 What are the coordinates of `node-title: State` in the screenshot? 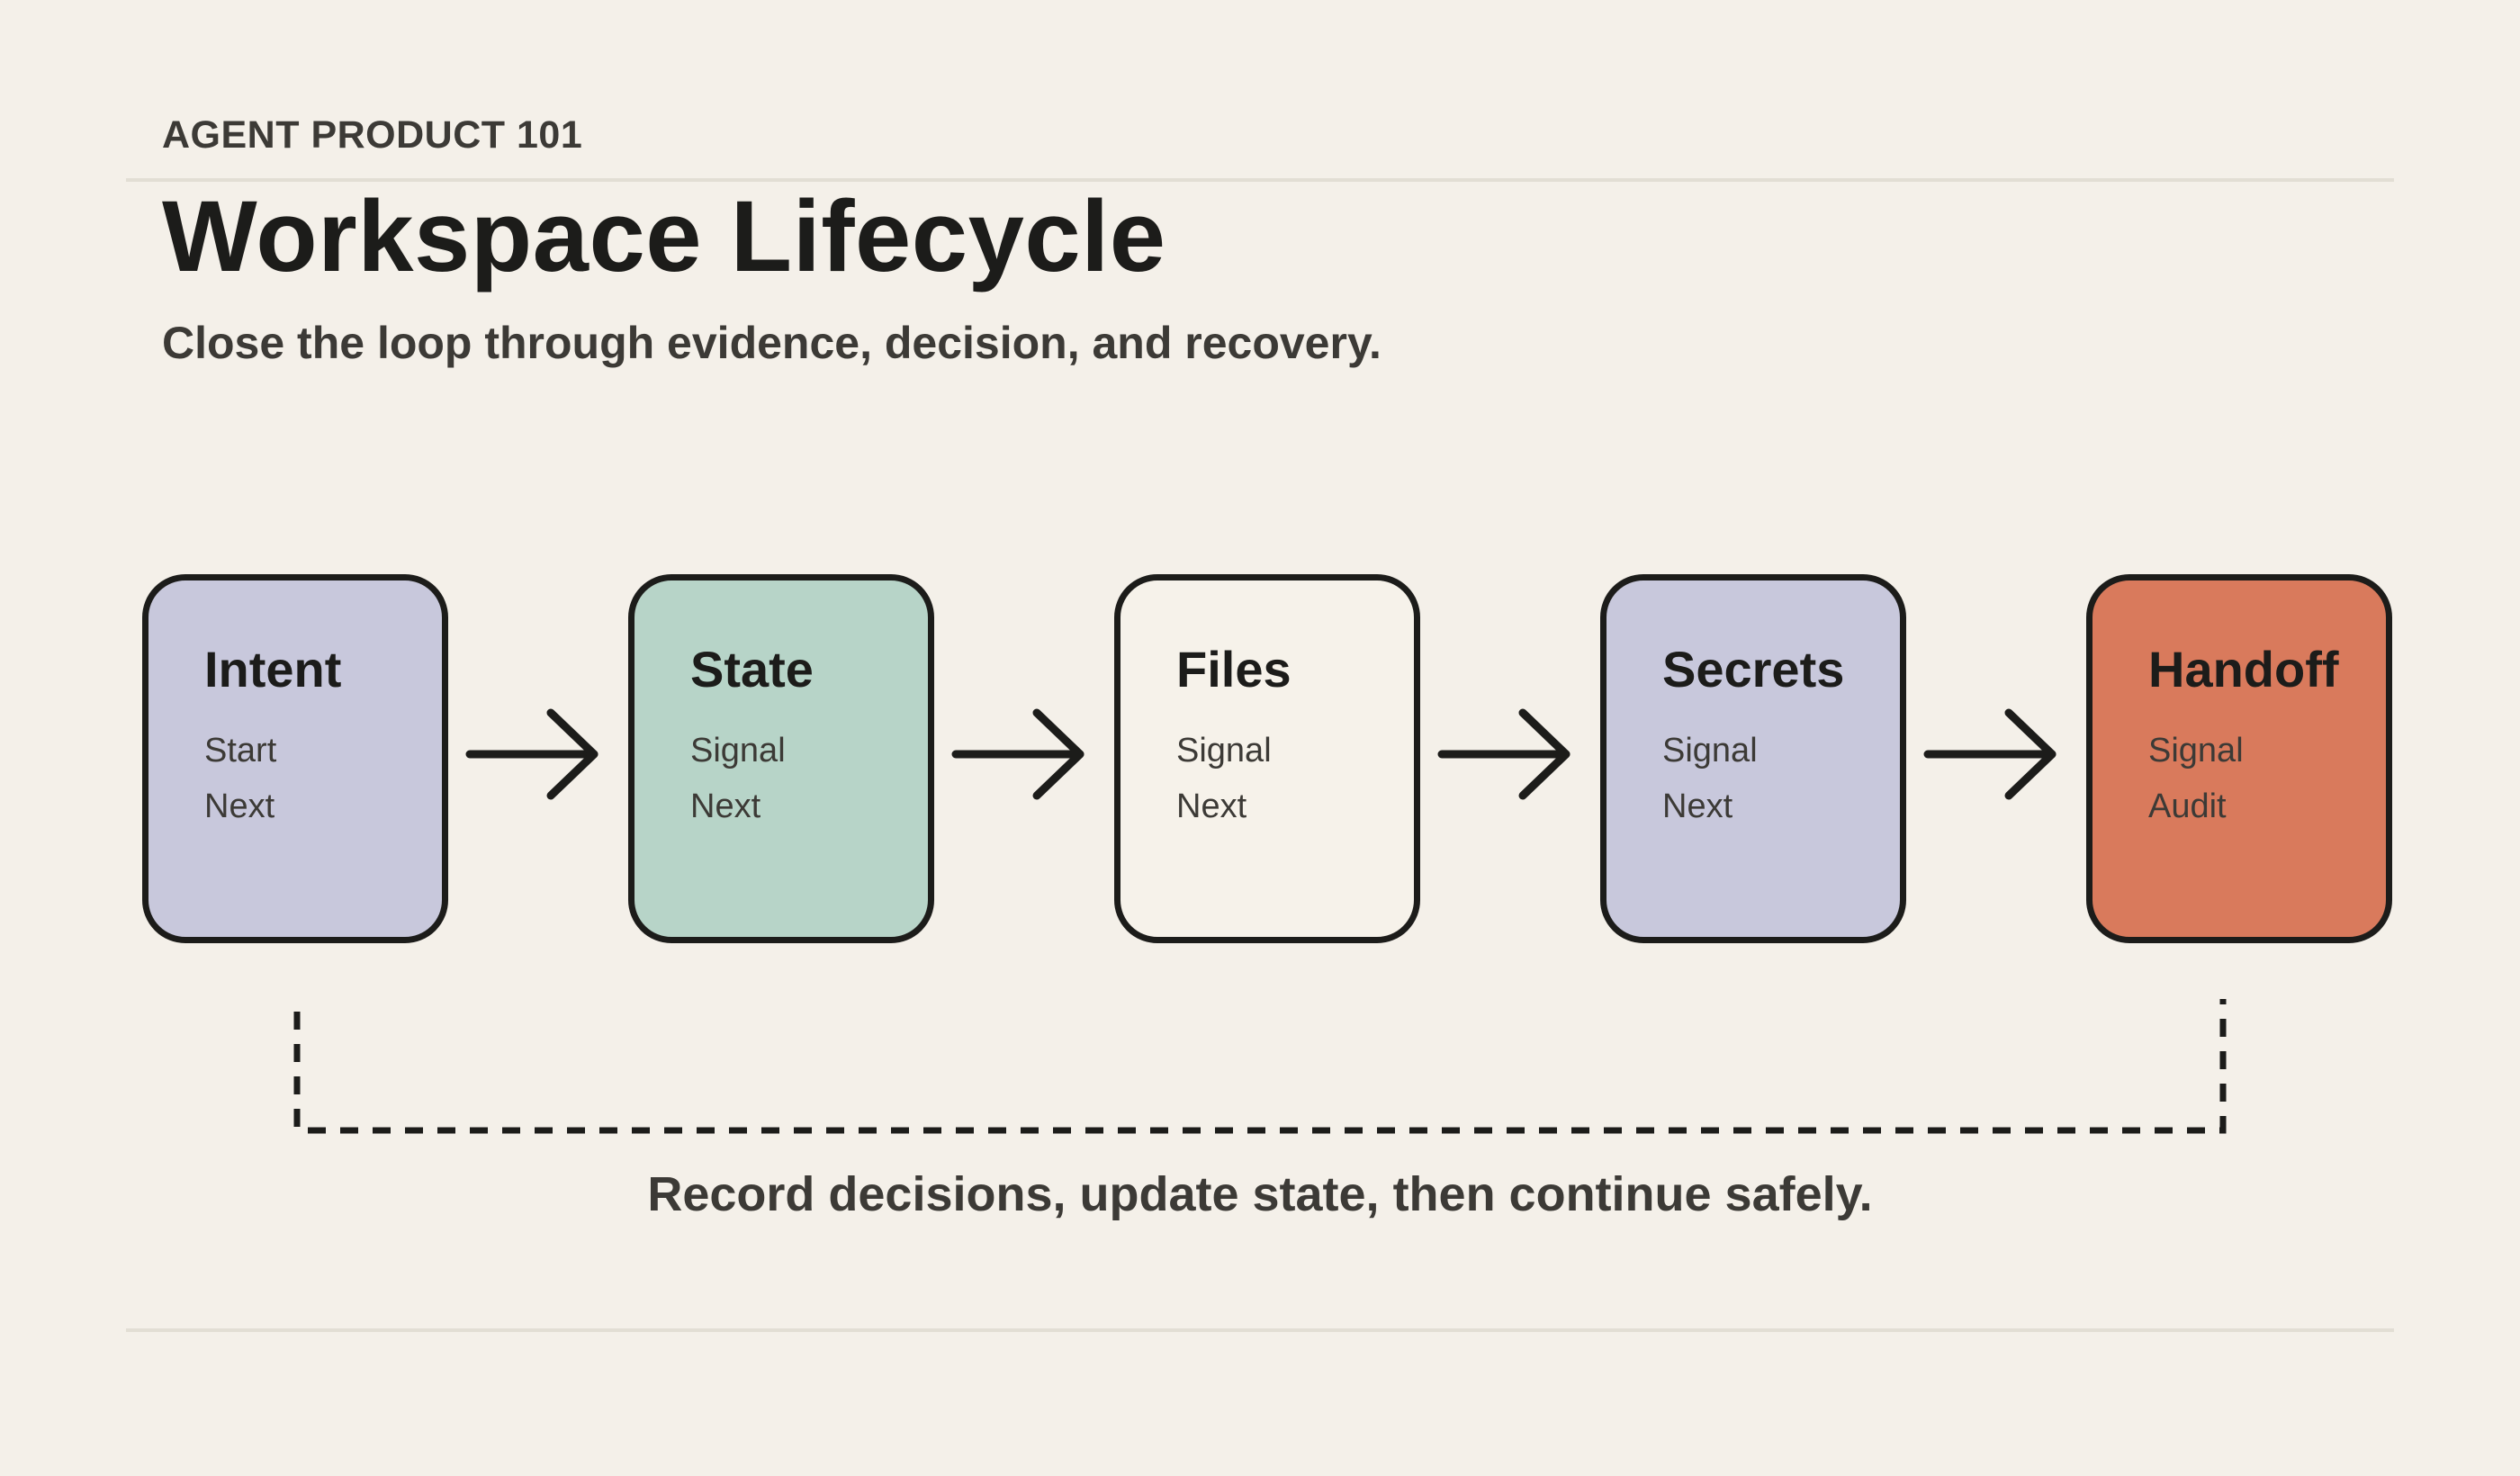 It's located at (752, 669).